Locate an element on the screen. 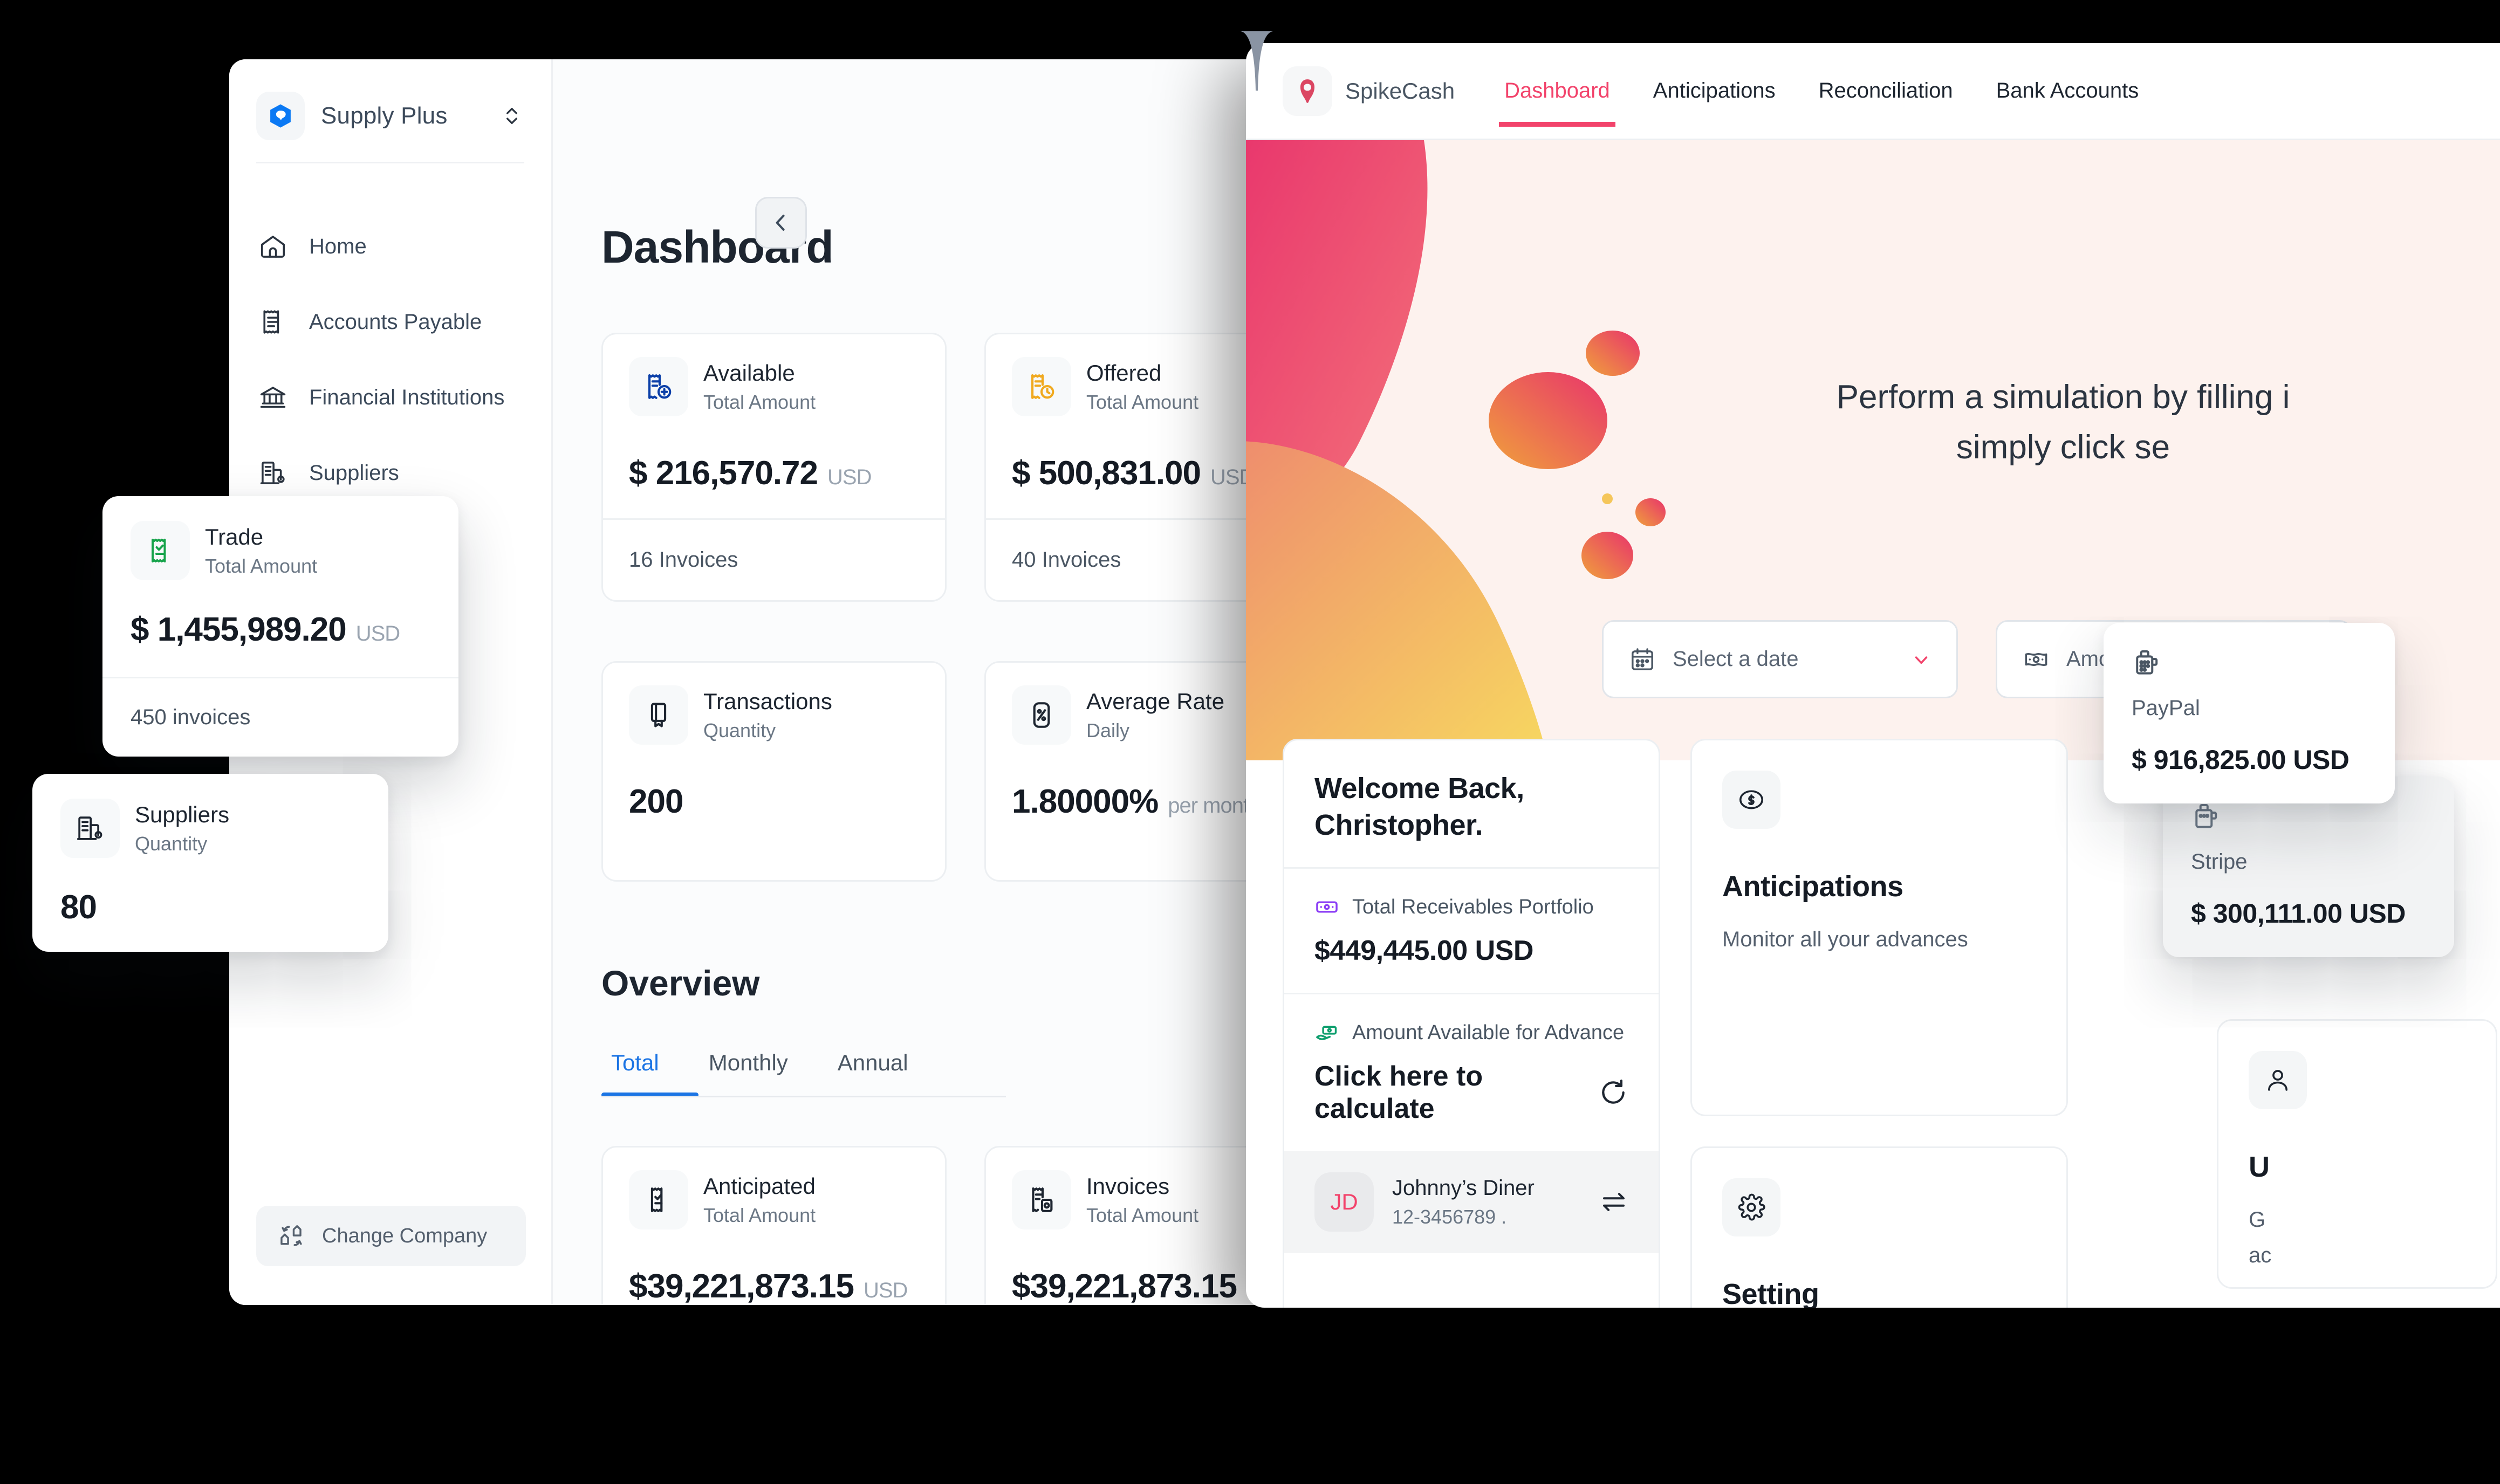 The width and height of the screenshot is (2500, 1484). company-switcher: Supply Plus is located at coordinates (390, 110).